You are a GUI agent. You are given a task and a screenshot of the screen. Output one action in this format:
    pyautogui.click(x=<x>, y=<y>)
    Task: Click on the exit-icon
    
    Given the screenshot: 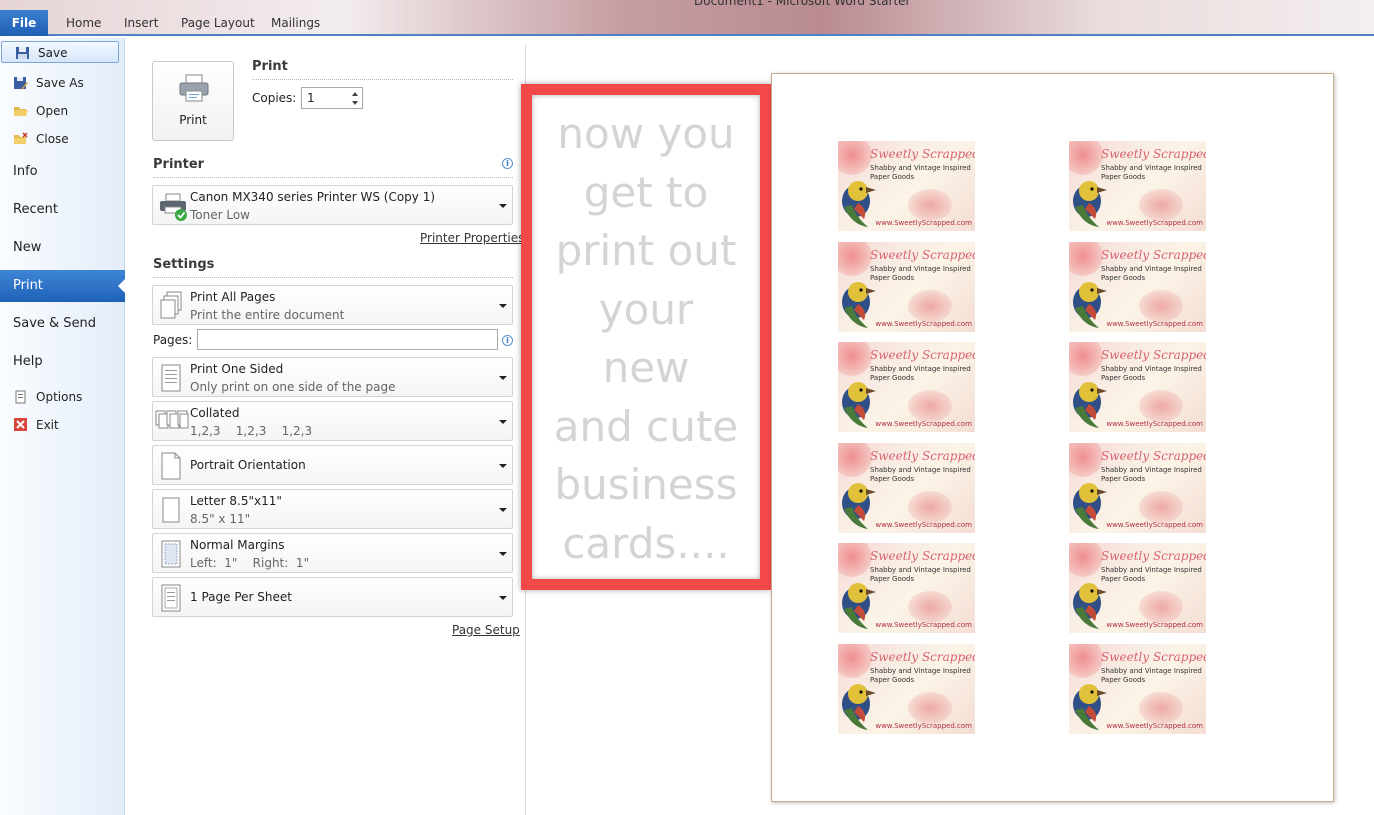 What is the action you would take?
    pyautogui.click(x=20, y=424)
    